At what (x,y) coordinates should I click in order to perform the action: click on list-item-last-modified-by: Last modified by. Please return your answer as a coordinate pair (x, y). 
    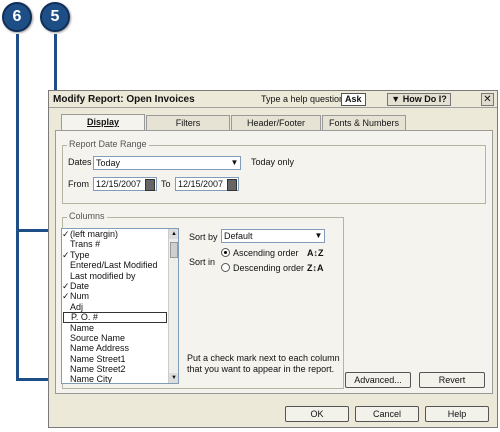
    Looking at the image, I should click on (115, 276).